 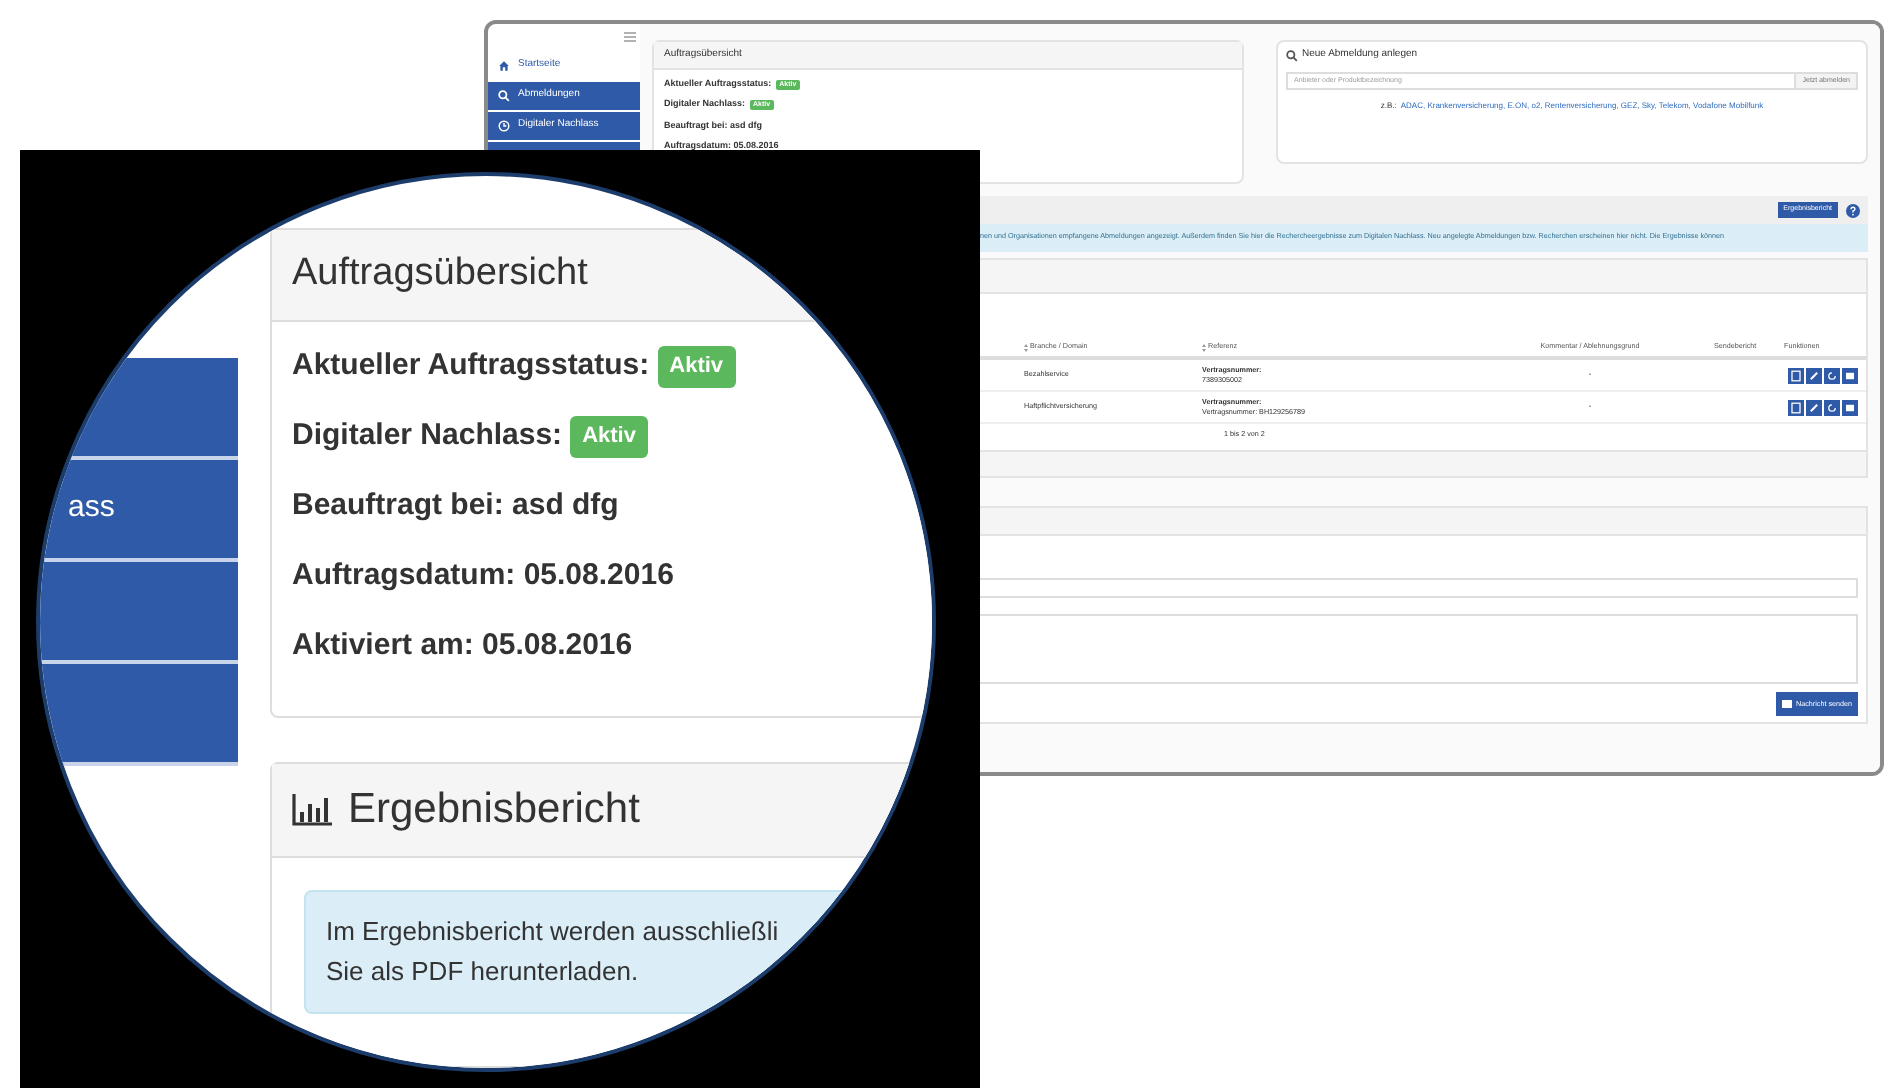 What do you see at coordinates (483, 576) in the screenshot?
I see `field-label: Auftragsdatum: 05.08.2016` at bounding box center [483, 576].